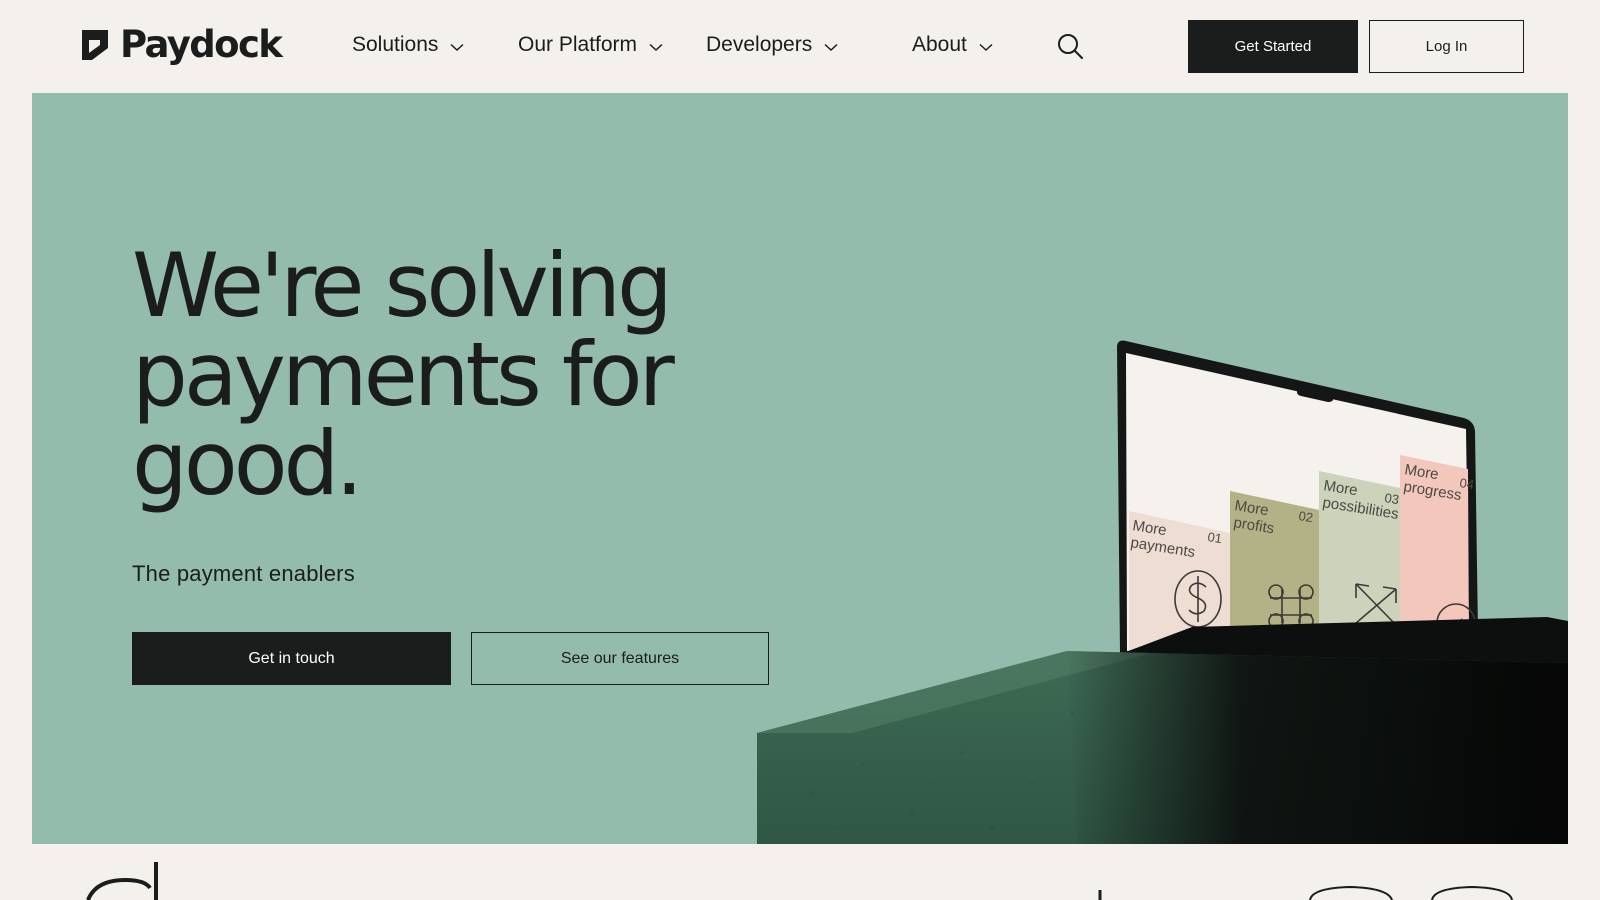 This screenshot has height=900, width=1600. Describe the element at coordinates (95, 44) in the screenshot. I see `paydock-logo-mark-icon` at that location.